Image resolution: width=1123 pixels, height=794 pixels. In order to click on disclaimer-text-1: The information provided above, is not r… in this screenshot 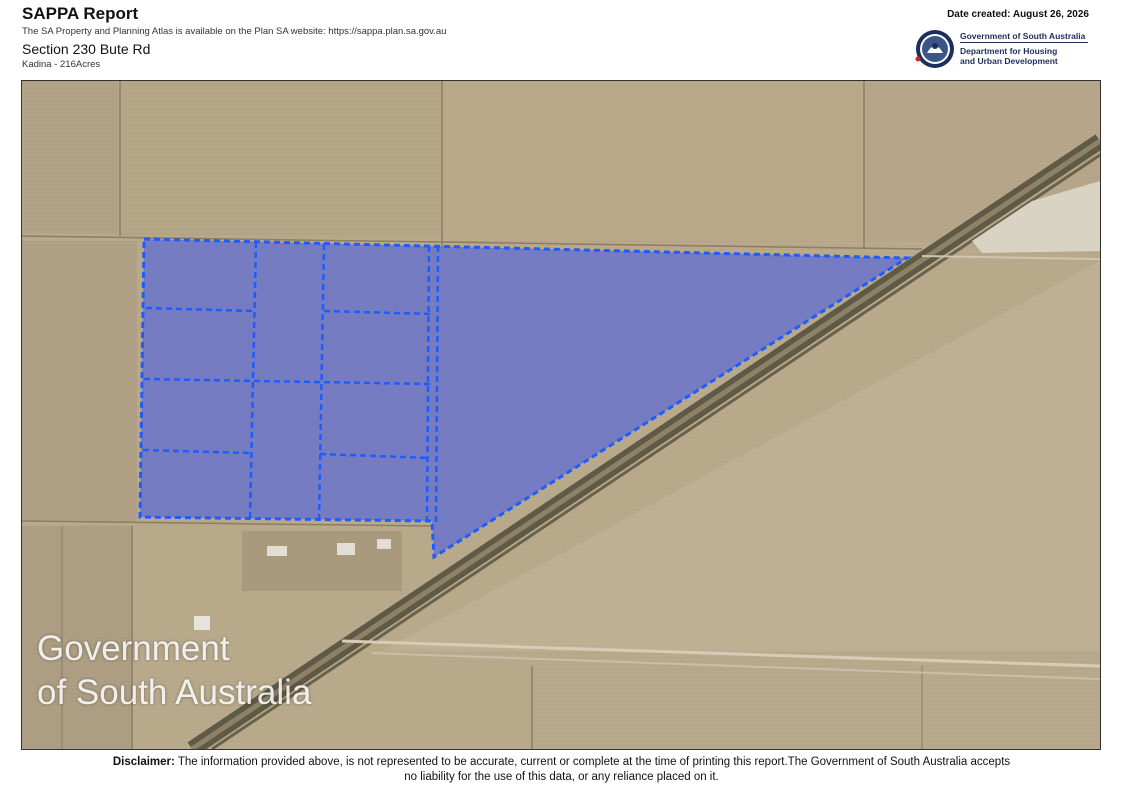, I will do `click(594, 762)`.